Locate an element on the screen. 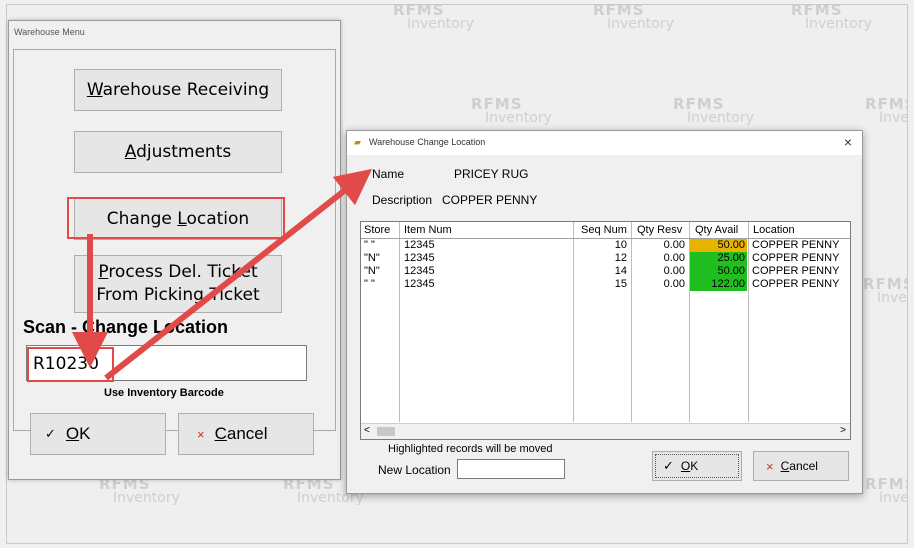 The image size is (914, 548). column-header-item-num: Item Num is located at coordinates (428, 230).